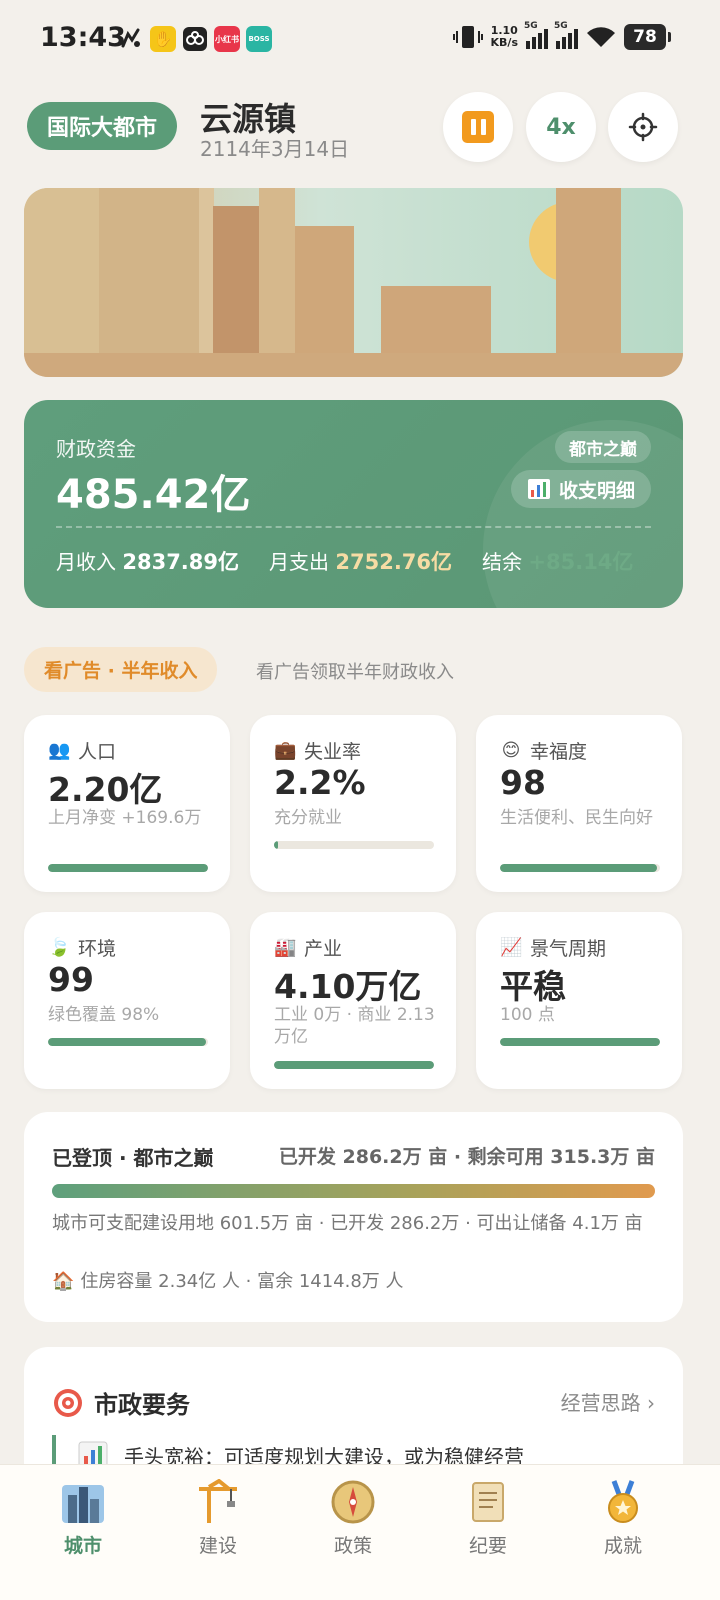  What do you see at coordinates (133, 1158) in the screenshot?
I see `land-title: 已登顶 · 都市之巅` at bounding box center [133, 1158].